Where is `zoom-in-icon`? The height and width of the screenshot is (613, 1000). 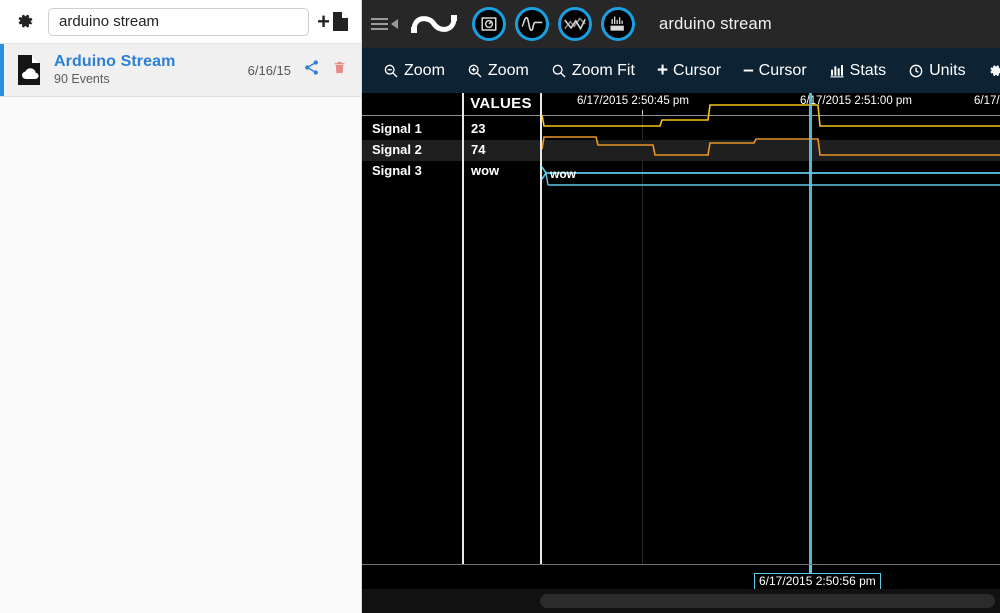 zoom-in-icon is located at coordinates (475, 70).